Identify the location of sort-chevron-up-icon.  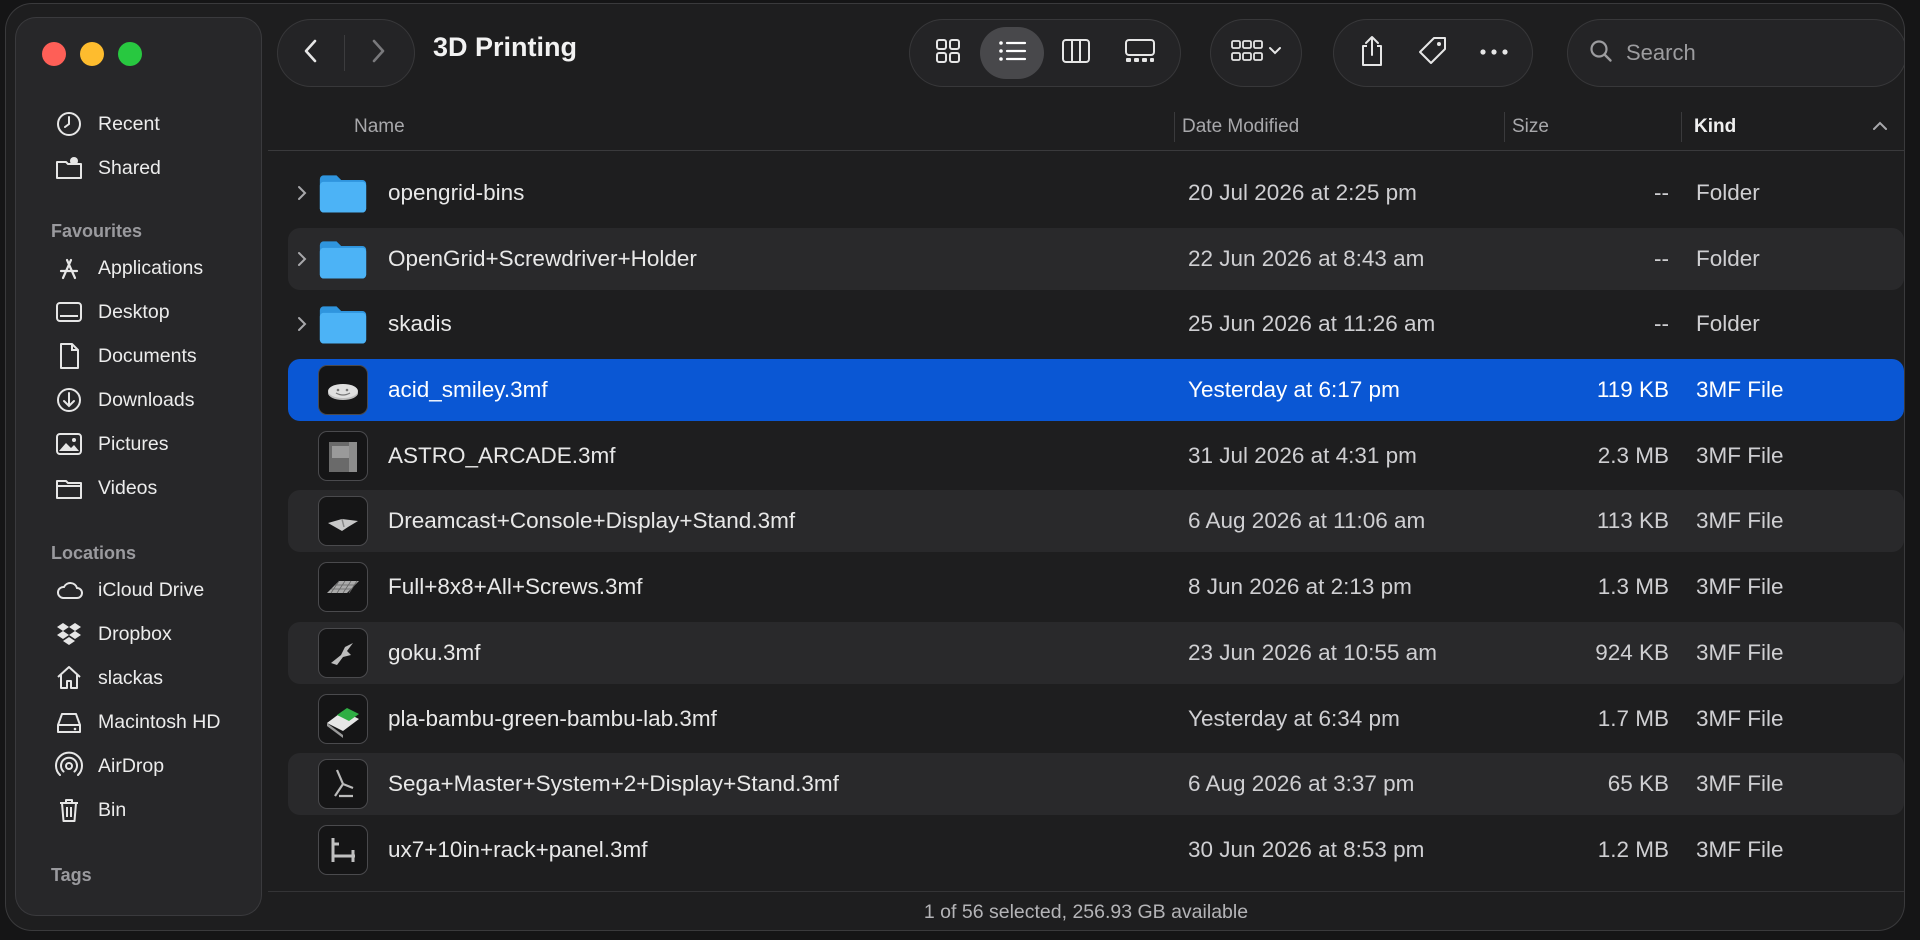
(1880, 127).